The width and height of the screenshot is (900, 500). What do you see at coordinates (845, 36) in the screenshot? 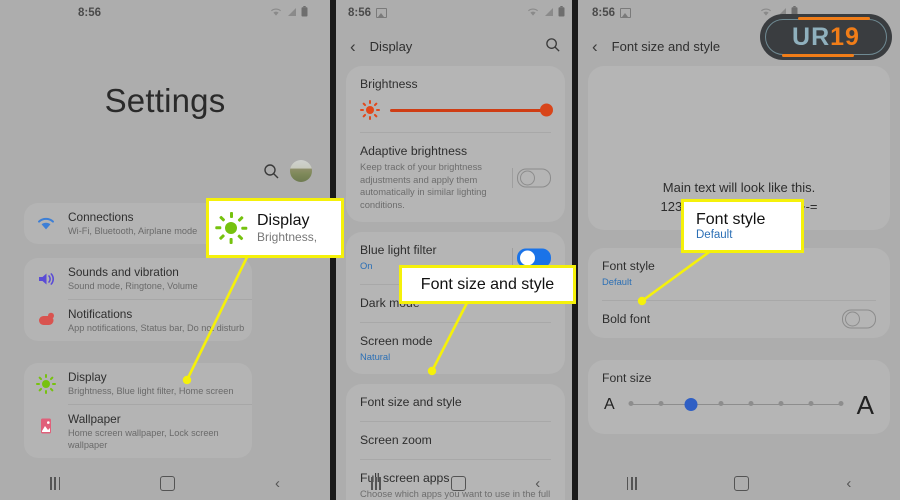
I see `logo-text-part2: 19` at bounding box center [845, 36].